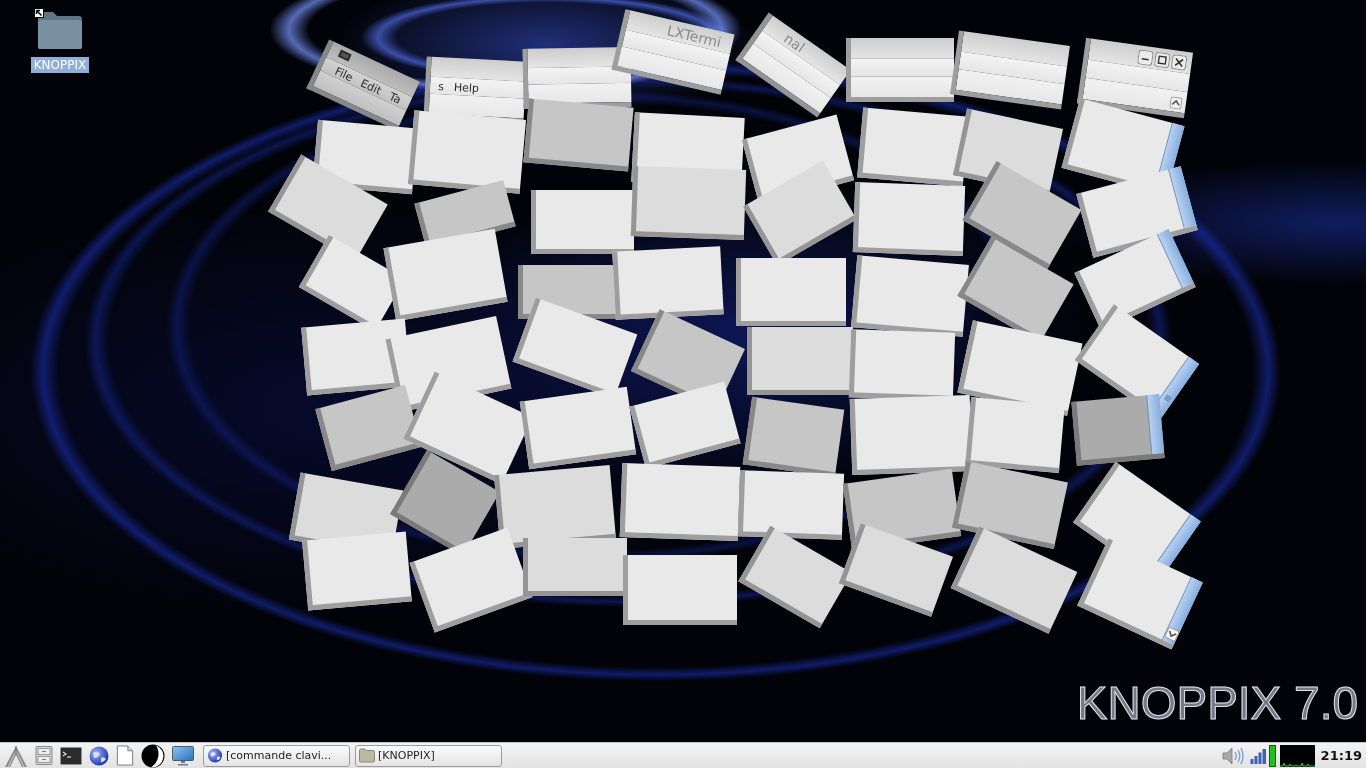  Describe the element at coordinates (16, 755) in the screenshot. I see `start-menu-icon` at that location.